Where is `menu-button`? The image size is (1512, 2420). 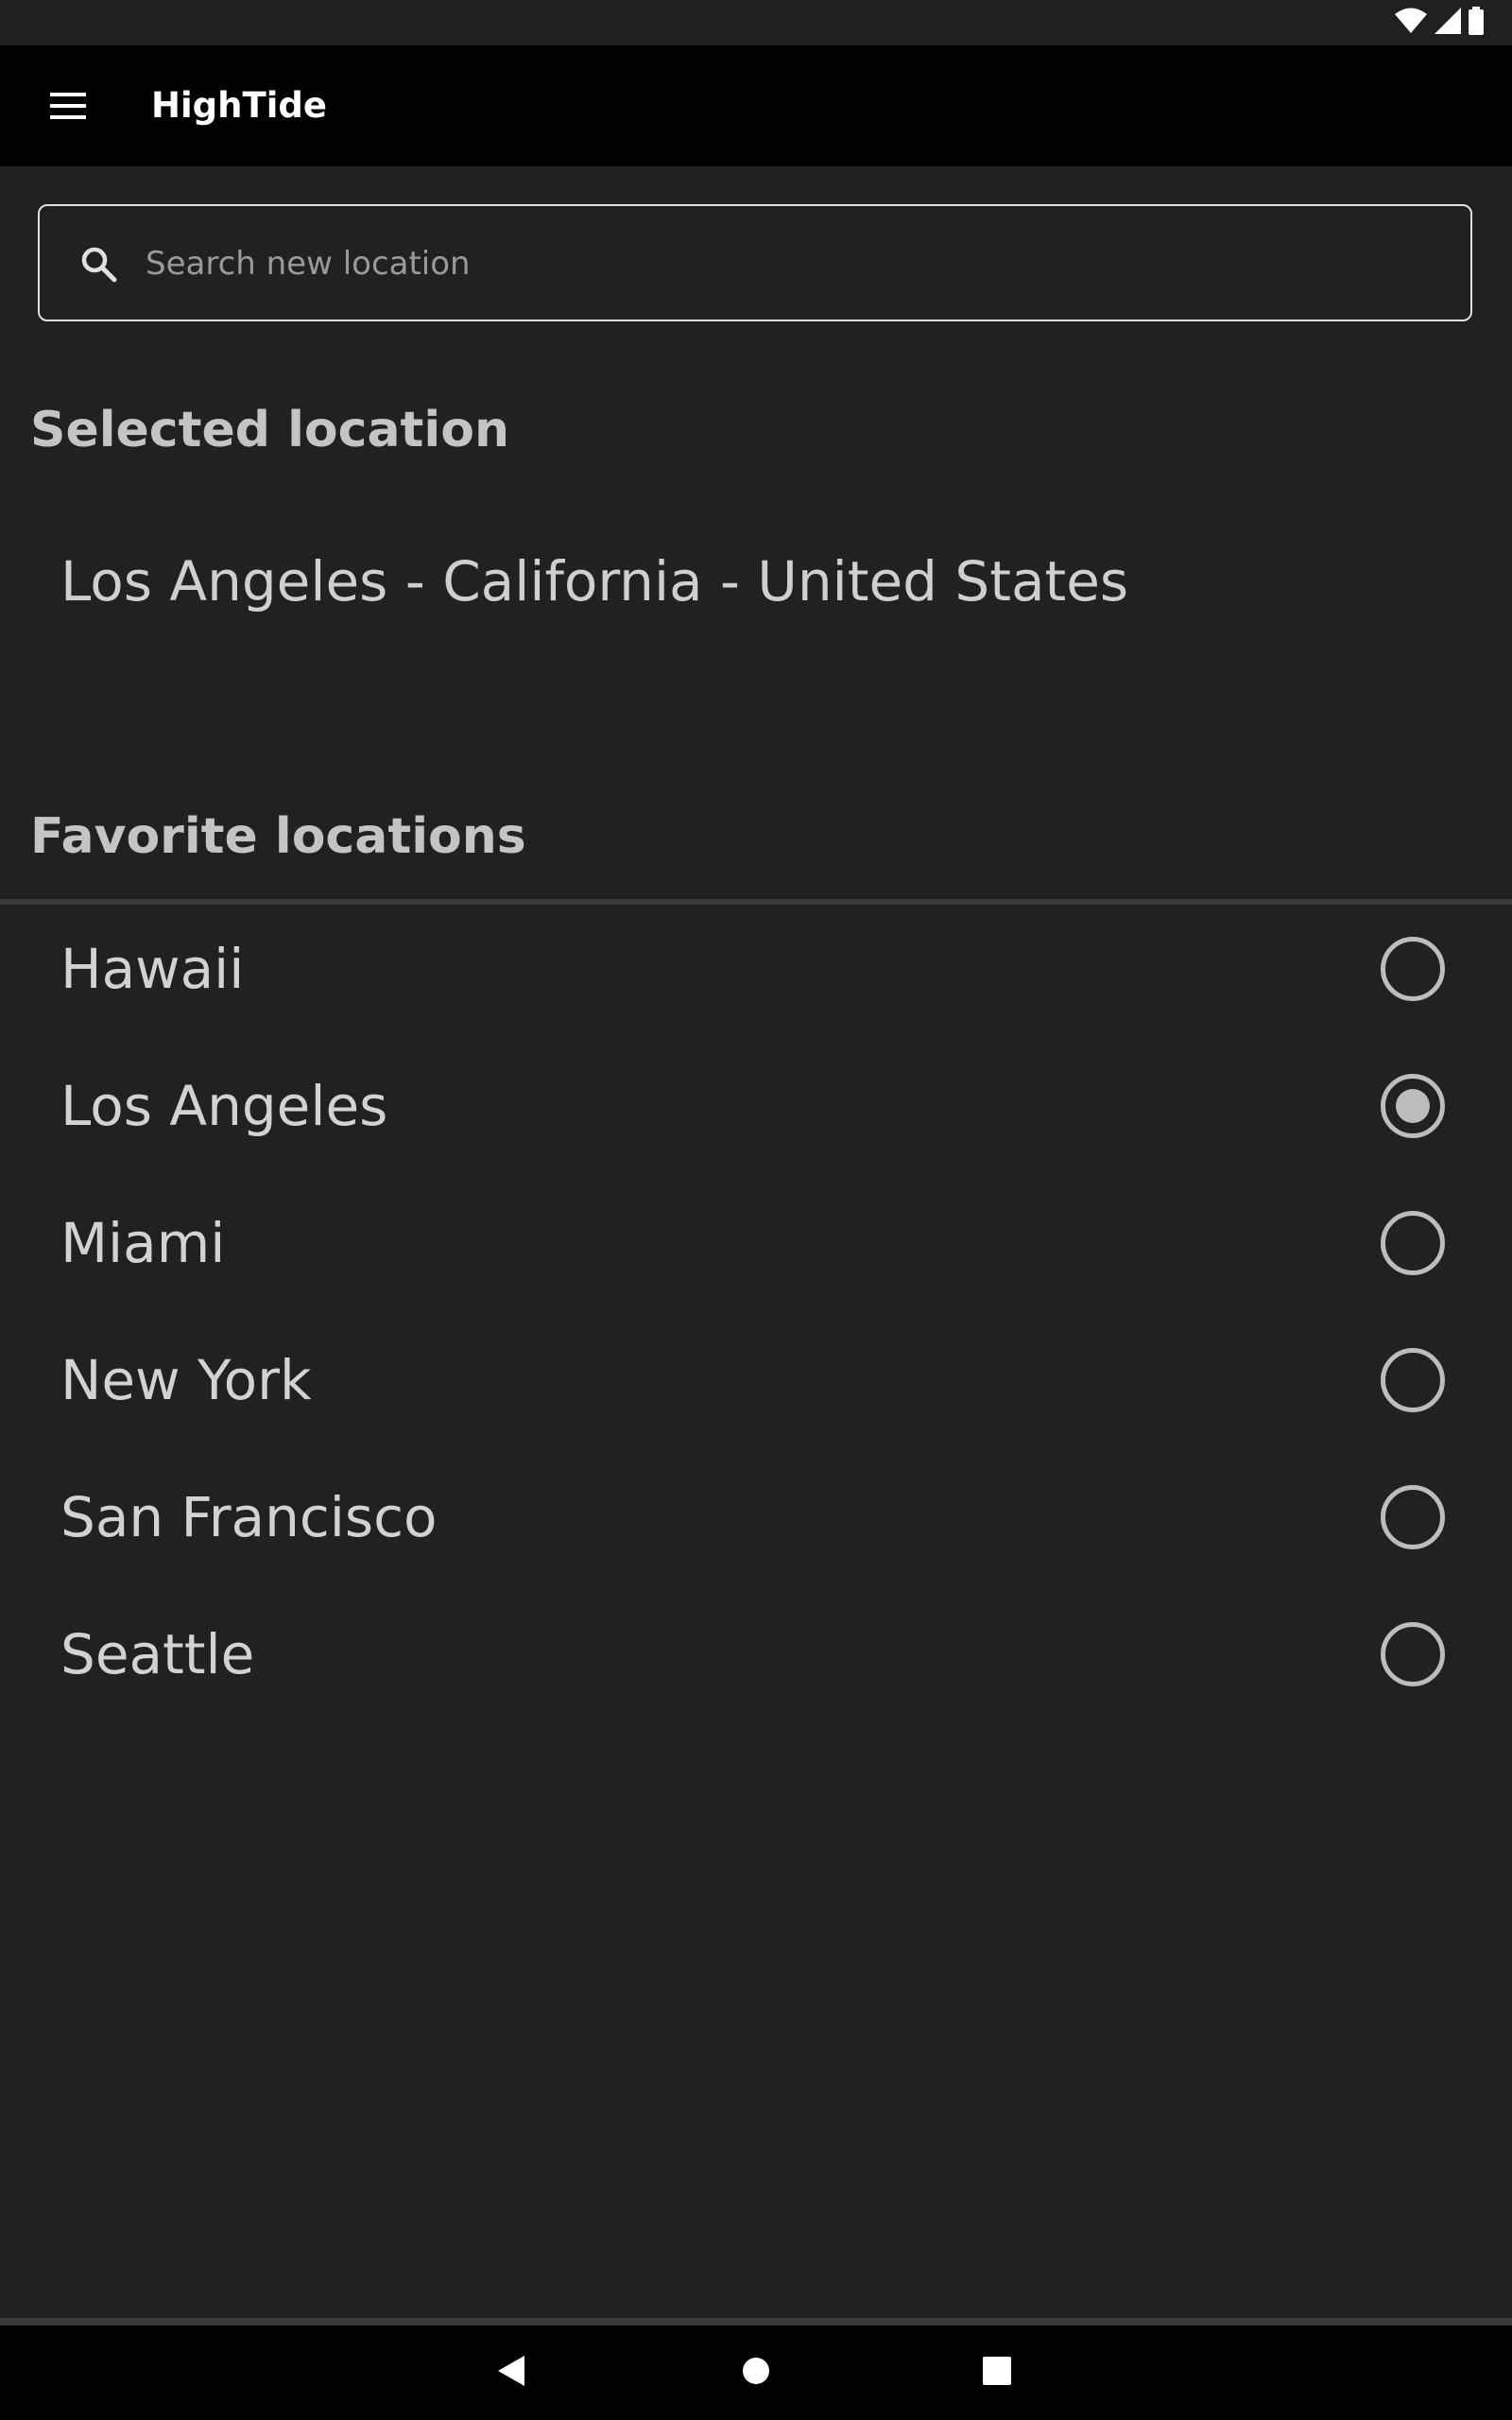
menu-button is located at coordinates (68, 107).